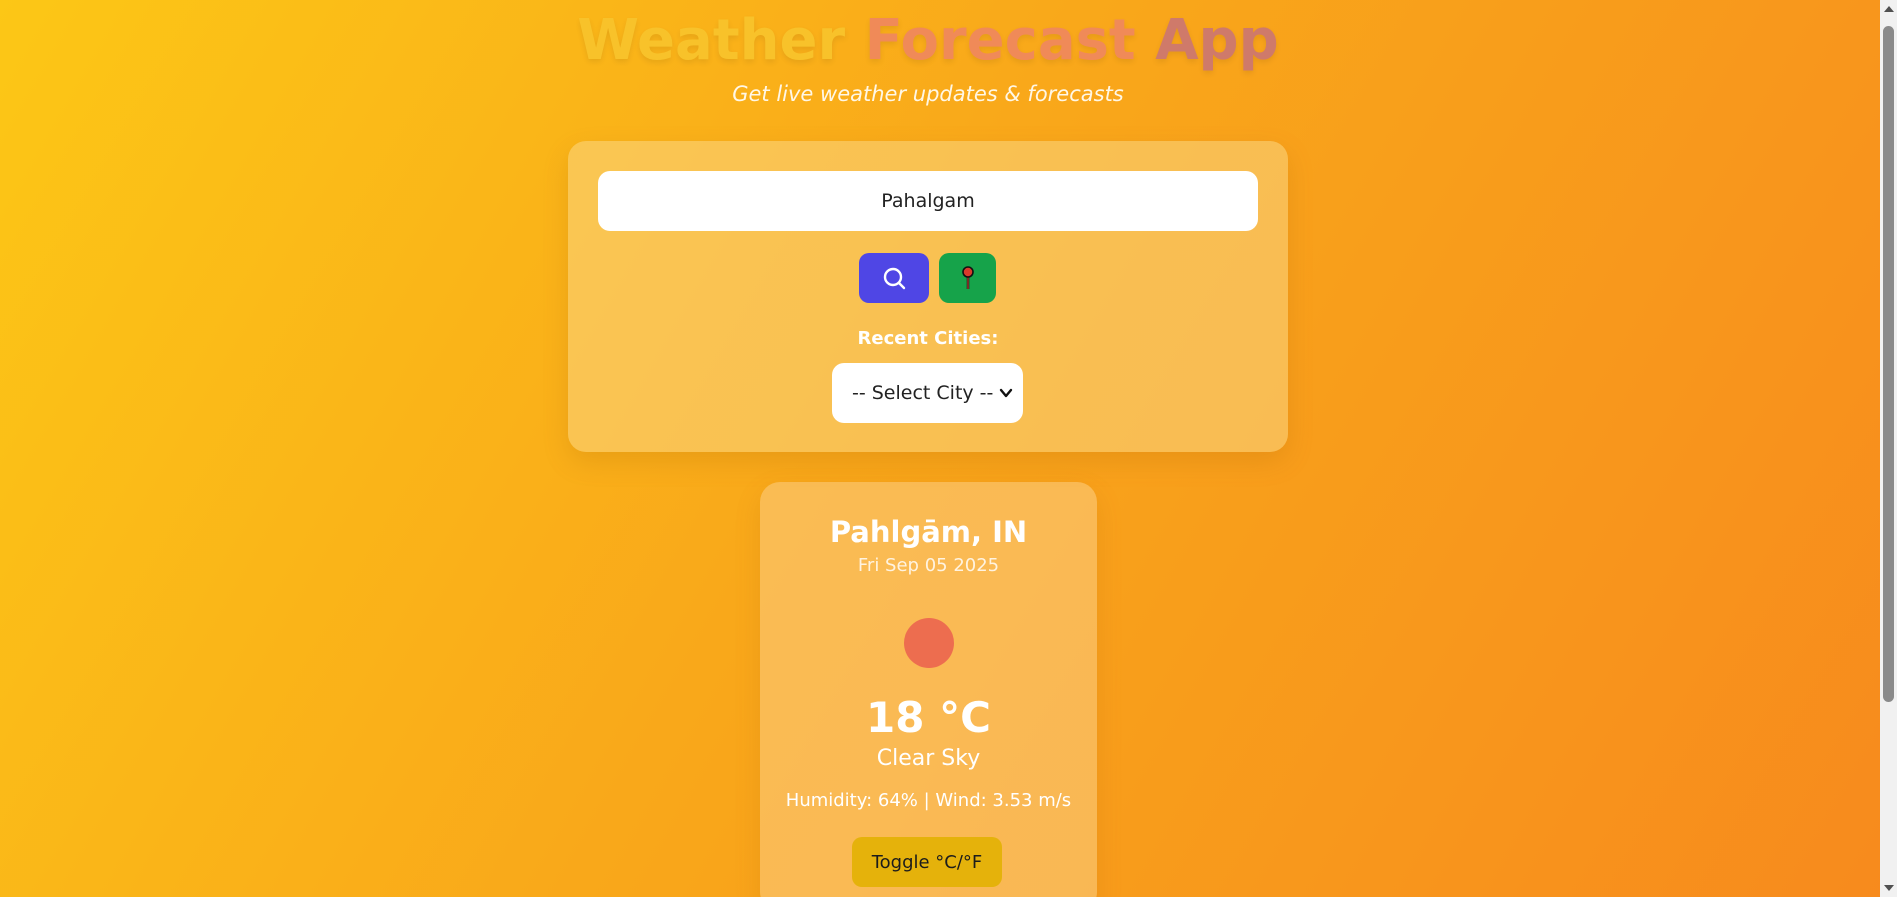 This screenshot has width=1897, height=897. What do you see at coordinates (1888, 364) in the screenshot?
I see `scrollbar-thumb` at bounding box center [1888, 364].